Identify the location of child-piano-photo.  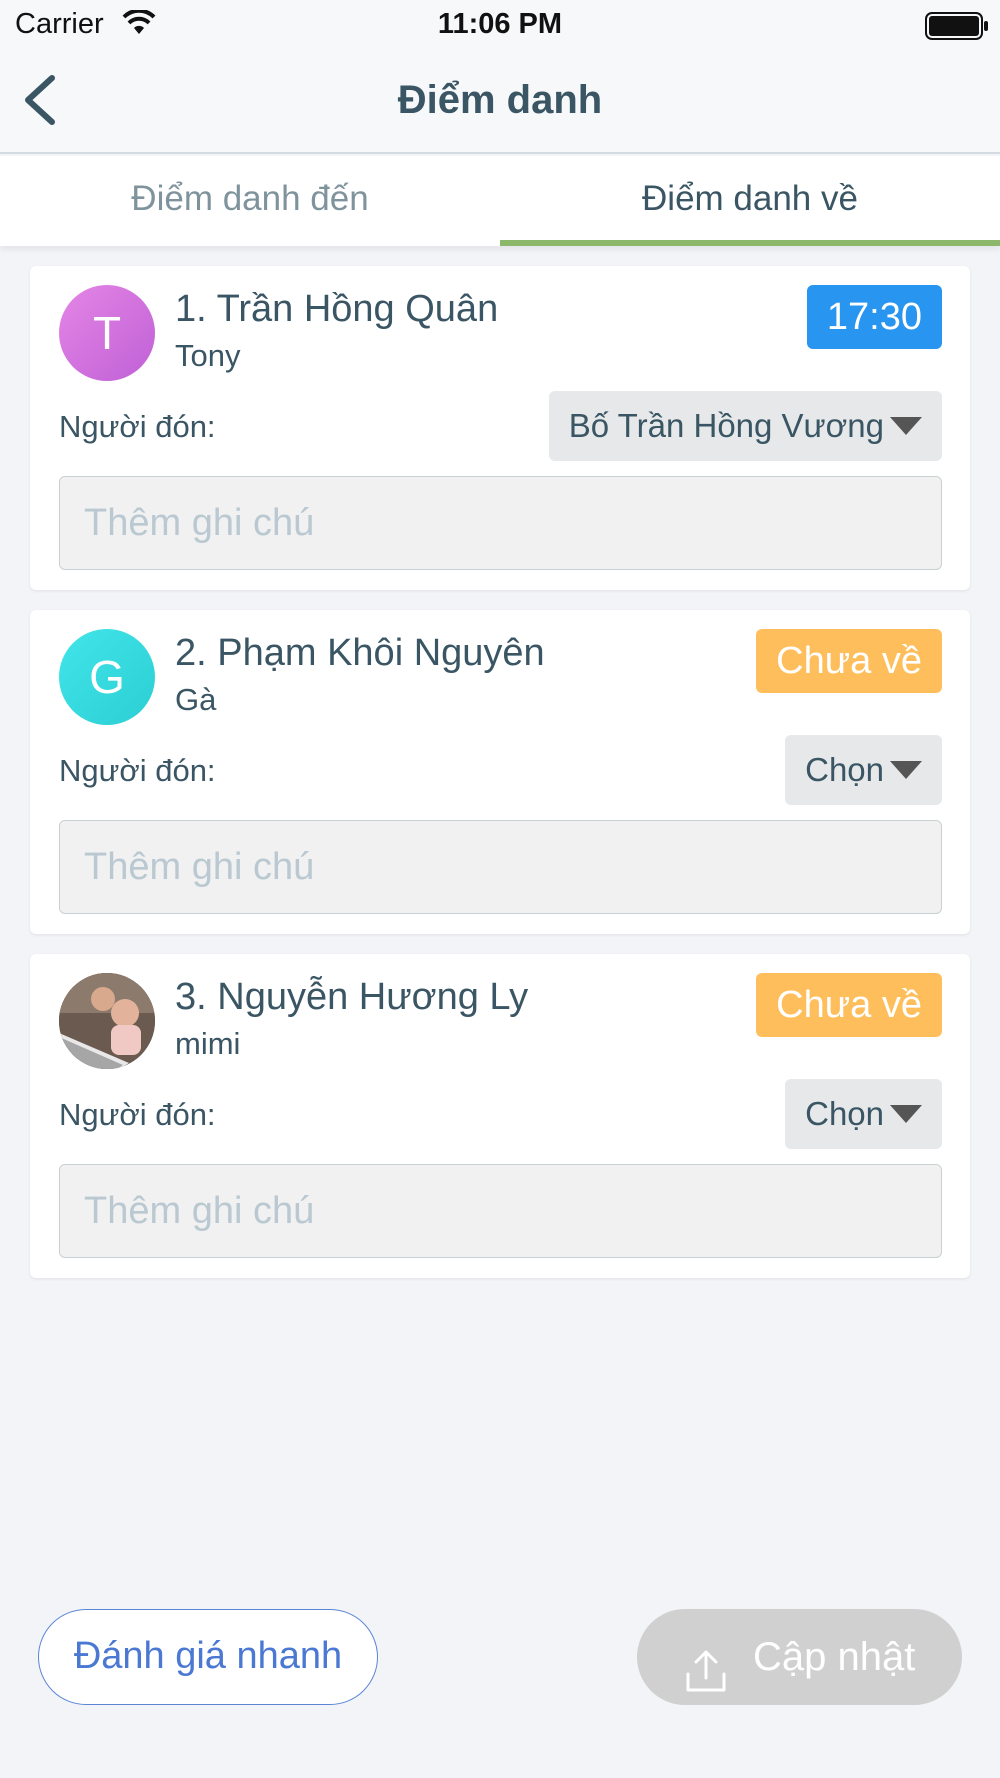
(107, 1021).